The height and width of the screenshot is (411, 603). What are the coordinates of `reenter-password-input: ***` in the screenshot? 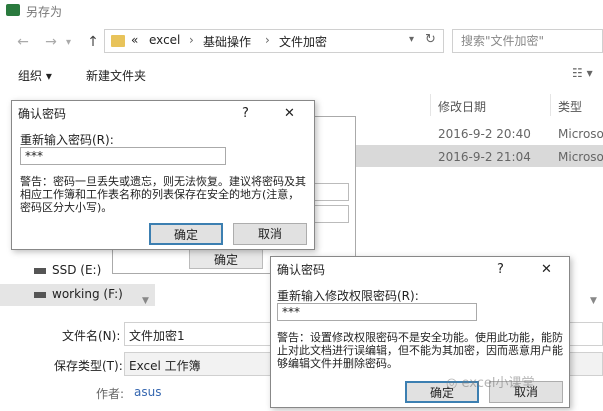 It's located at (123, 156).